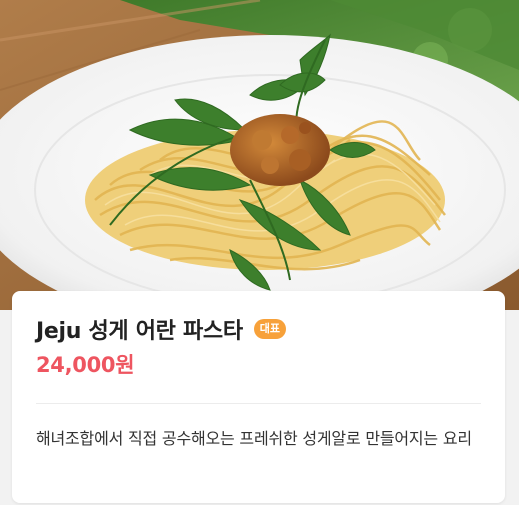 This screenshot has height=505, width=519. Describe the element at coordinates (139, 331) in the screenshot. I see `menu-name: Jeju 성게 어란 파스타` at that location.